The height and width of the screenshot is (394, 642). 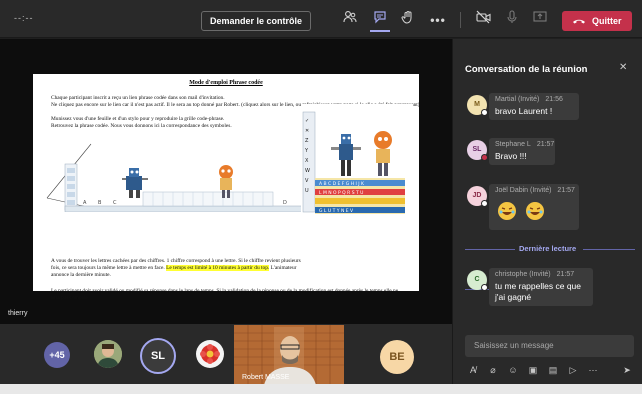 What do you see at coordinates (517, 99) in the screenshot?
I see `chat-author: Martial (Invité)` at bounding box center [517, 99].